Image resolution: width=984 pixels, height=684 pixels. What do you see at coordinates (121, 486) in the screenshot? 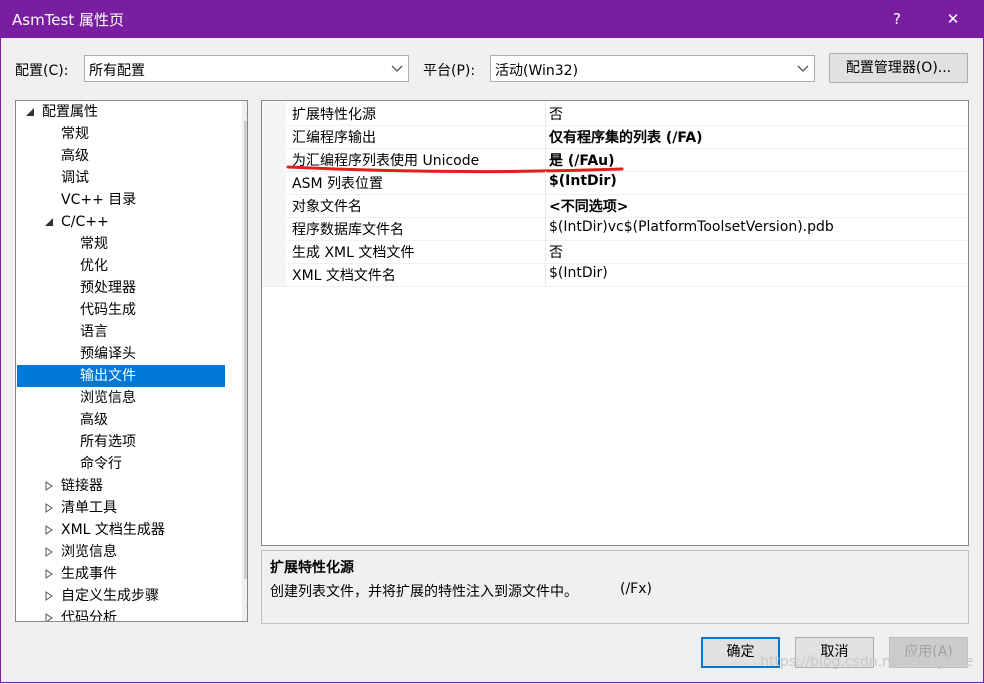
I see `tree-item: 链接器` at bounding box center [121, 486].